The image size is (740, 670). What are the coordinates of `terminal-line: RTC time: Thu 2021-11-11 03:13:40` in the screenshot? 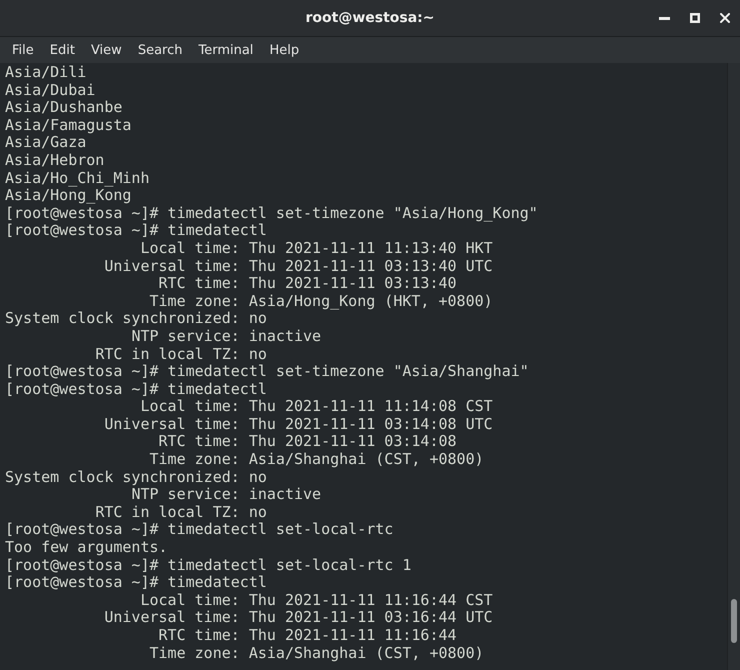 It's located at (307, 283).